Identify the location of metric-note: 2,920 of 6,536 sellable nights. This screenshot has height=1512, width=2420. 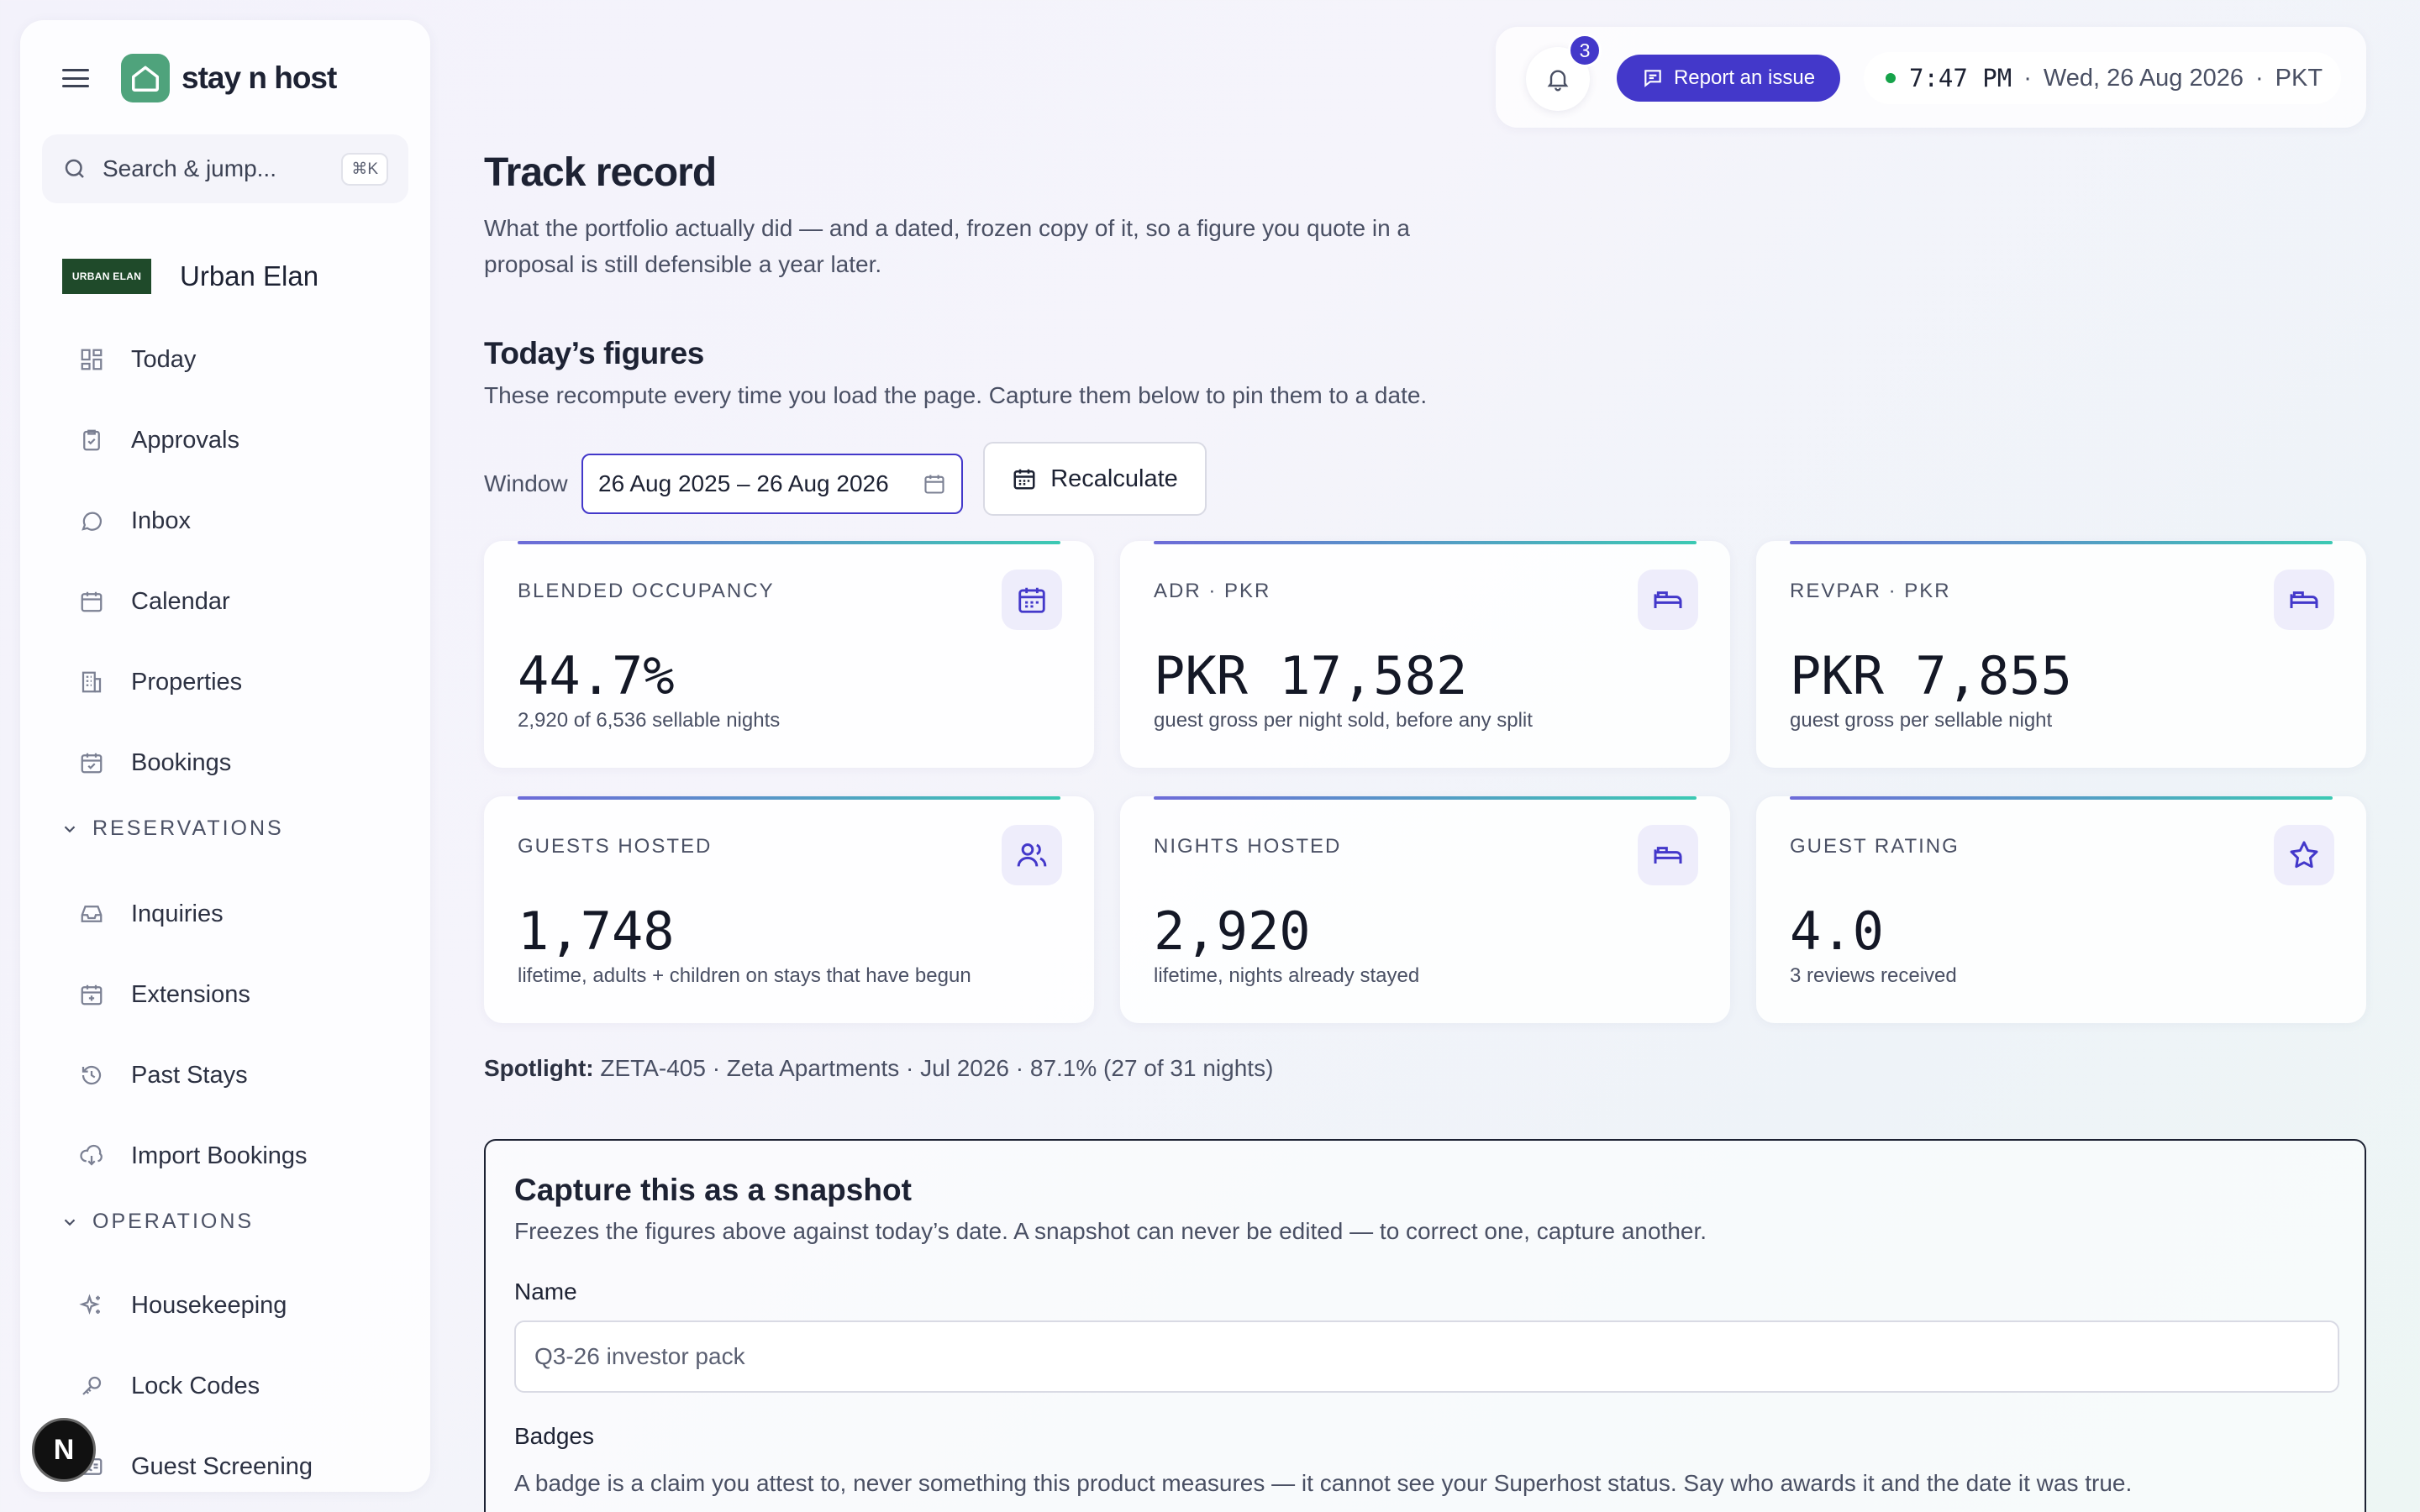
(649, 720).